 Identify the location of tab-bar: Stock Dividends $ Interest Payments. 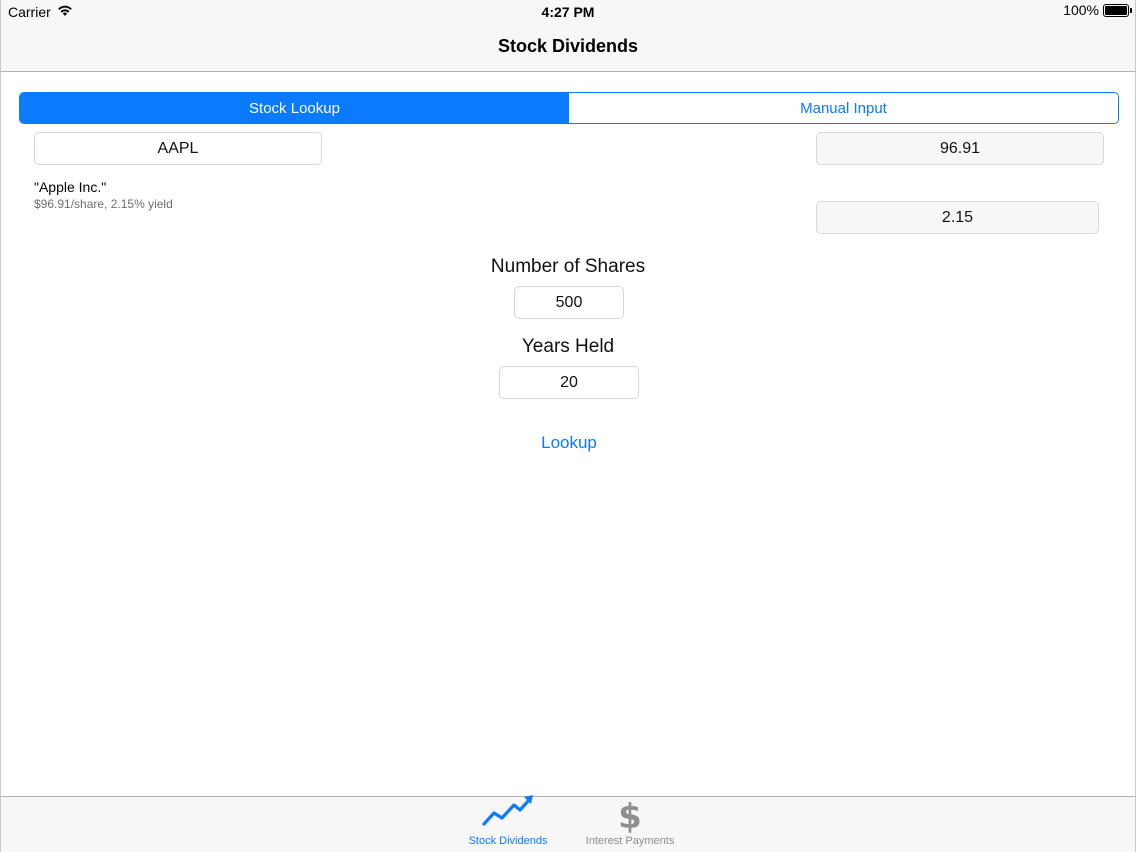
(568, 823).